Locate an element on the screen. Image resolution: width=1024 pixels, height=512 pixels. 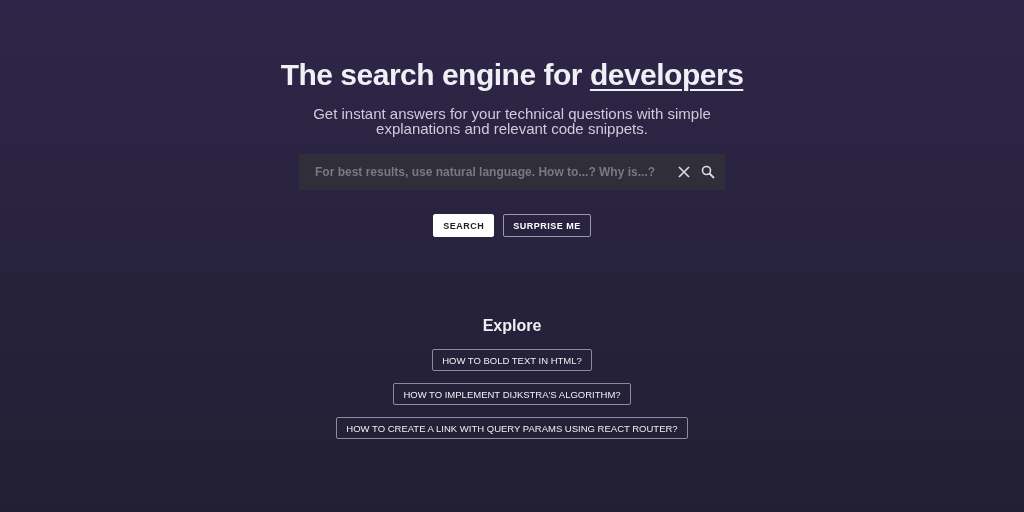
explore-heading: Explore is located at coordinates (512, 326).